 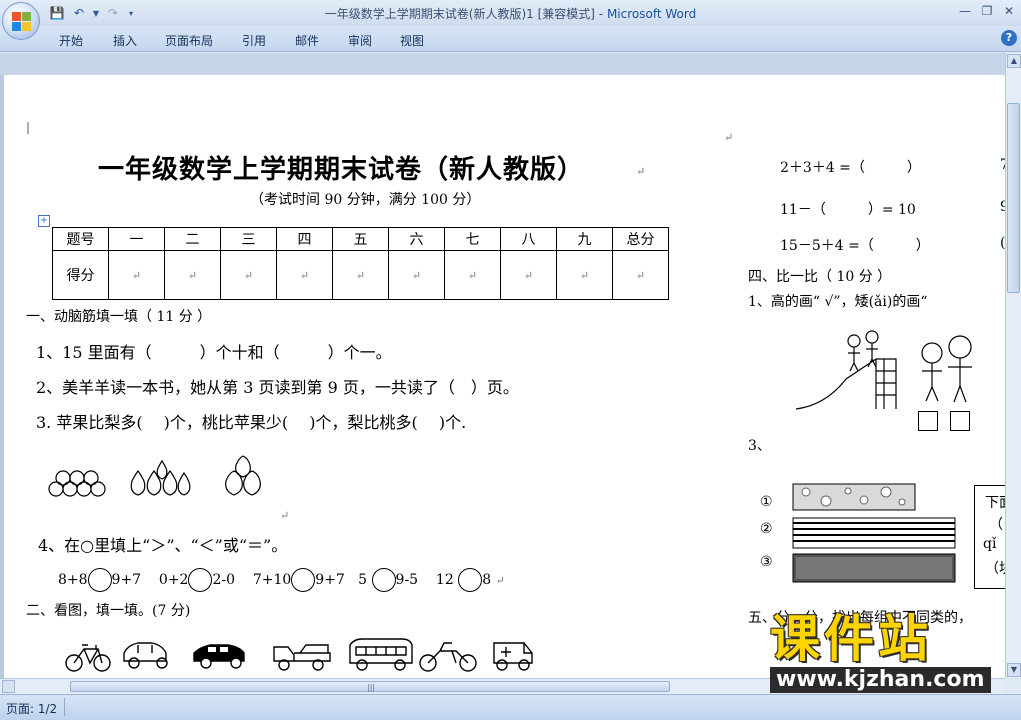 What do you see at coordinates (996, 525) in the screenshot?
I see `instruction-line: （` at bounding box center [996, 525].